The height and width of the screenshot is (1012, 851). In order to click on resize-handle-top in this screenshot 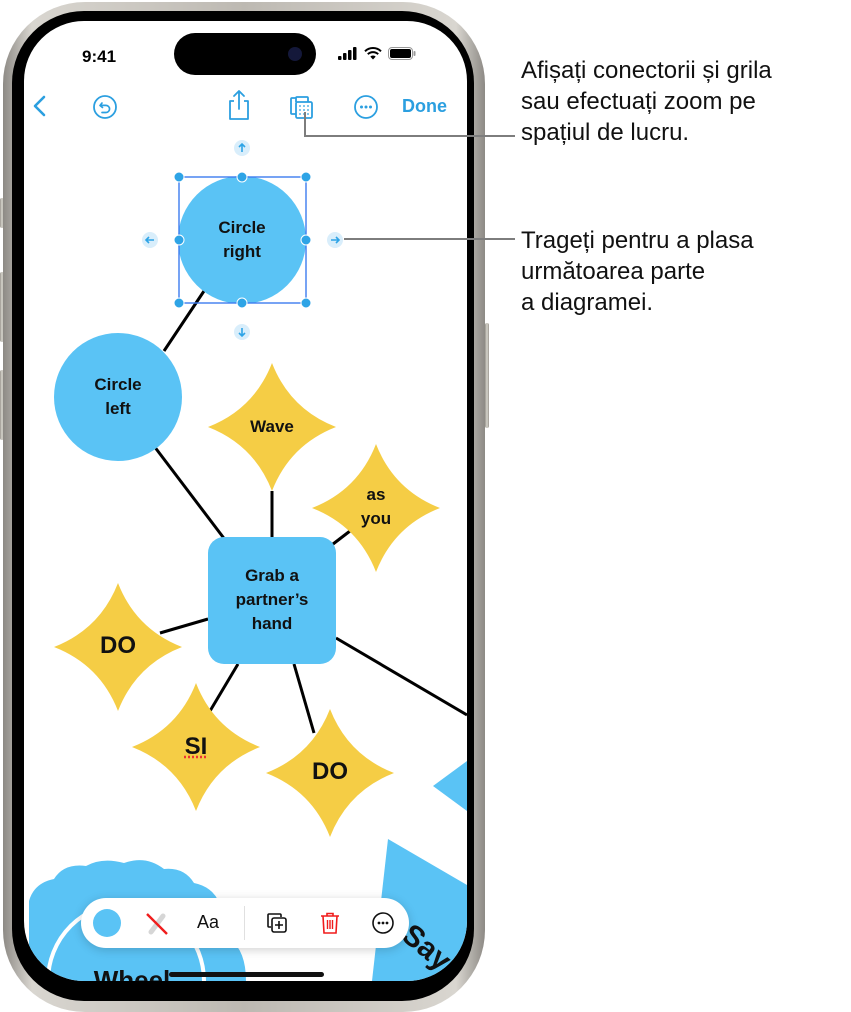, I will do `click(242, 177)`.